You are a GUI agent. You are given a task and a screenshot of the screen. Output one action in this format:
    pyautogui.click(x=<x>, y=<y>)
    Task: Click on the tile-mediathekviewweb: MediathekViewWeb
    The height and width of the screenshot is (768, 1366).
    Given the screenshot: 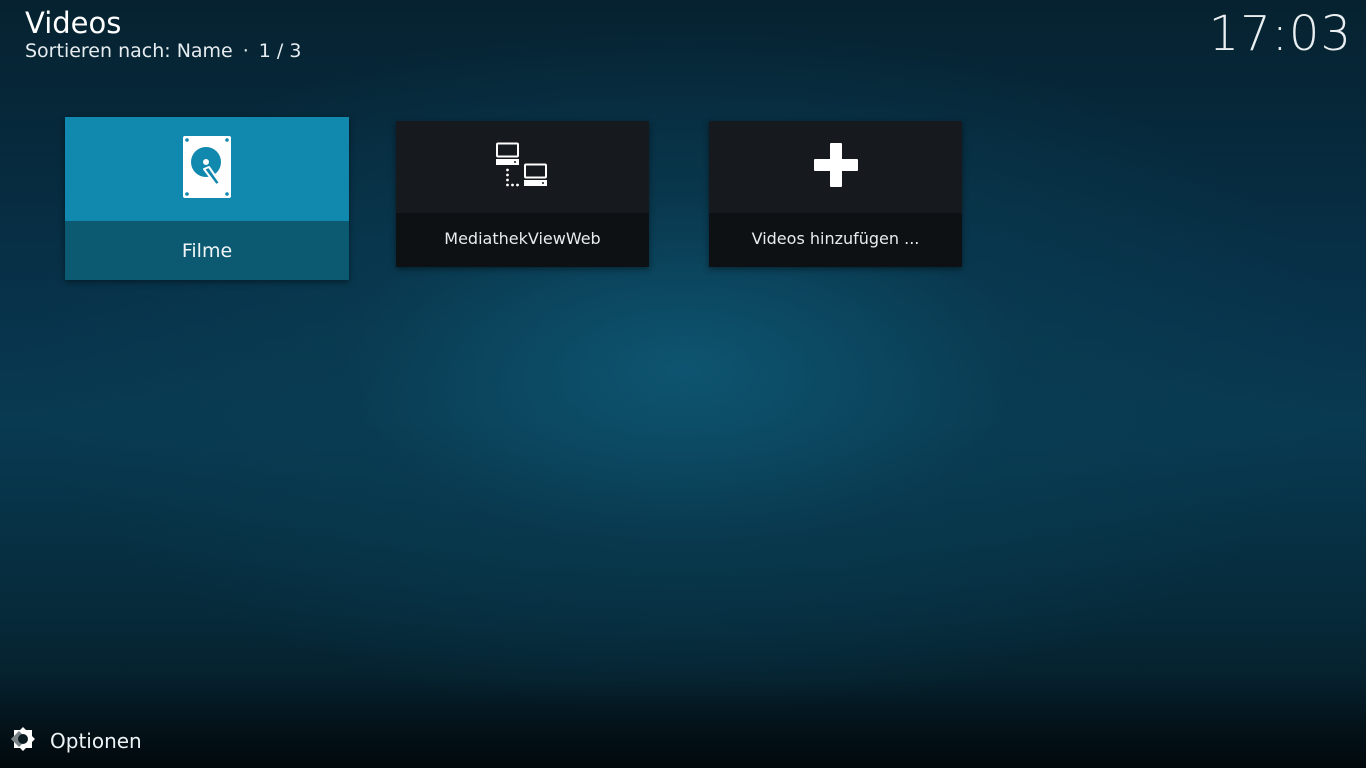 What is the action you would take?
    pyautogui.click(x=522, y=194)
    